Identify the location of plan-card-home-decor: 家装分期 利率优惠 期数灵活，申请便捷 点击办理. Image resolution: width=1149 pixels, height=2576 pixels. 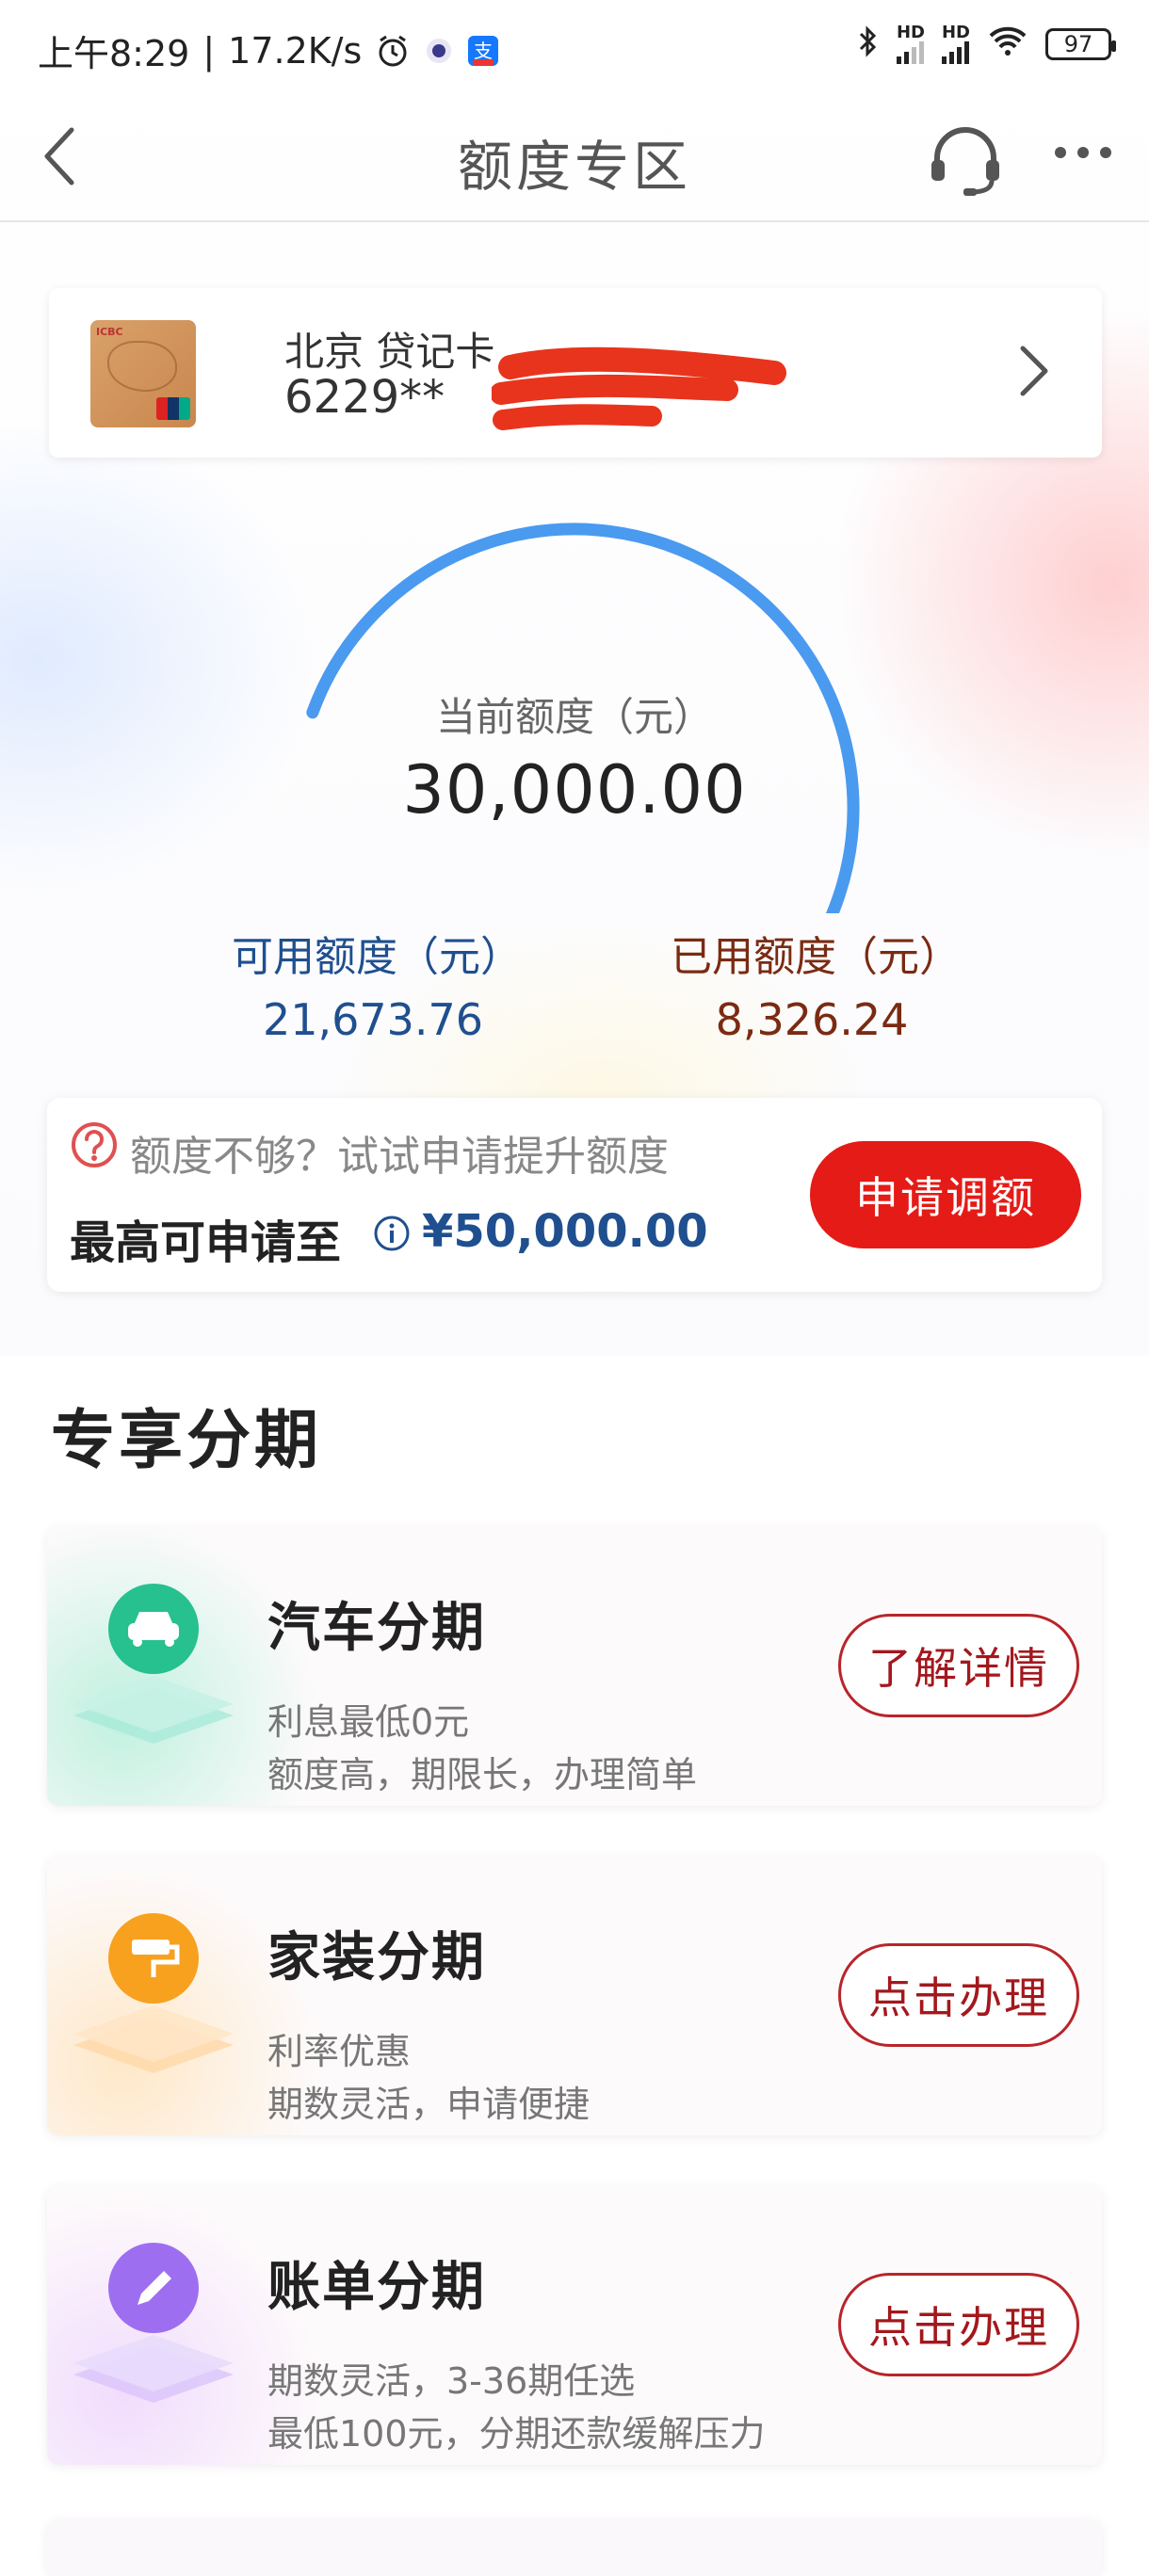
(574, 1996).